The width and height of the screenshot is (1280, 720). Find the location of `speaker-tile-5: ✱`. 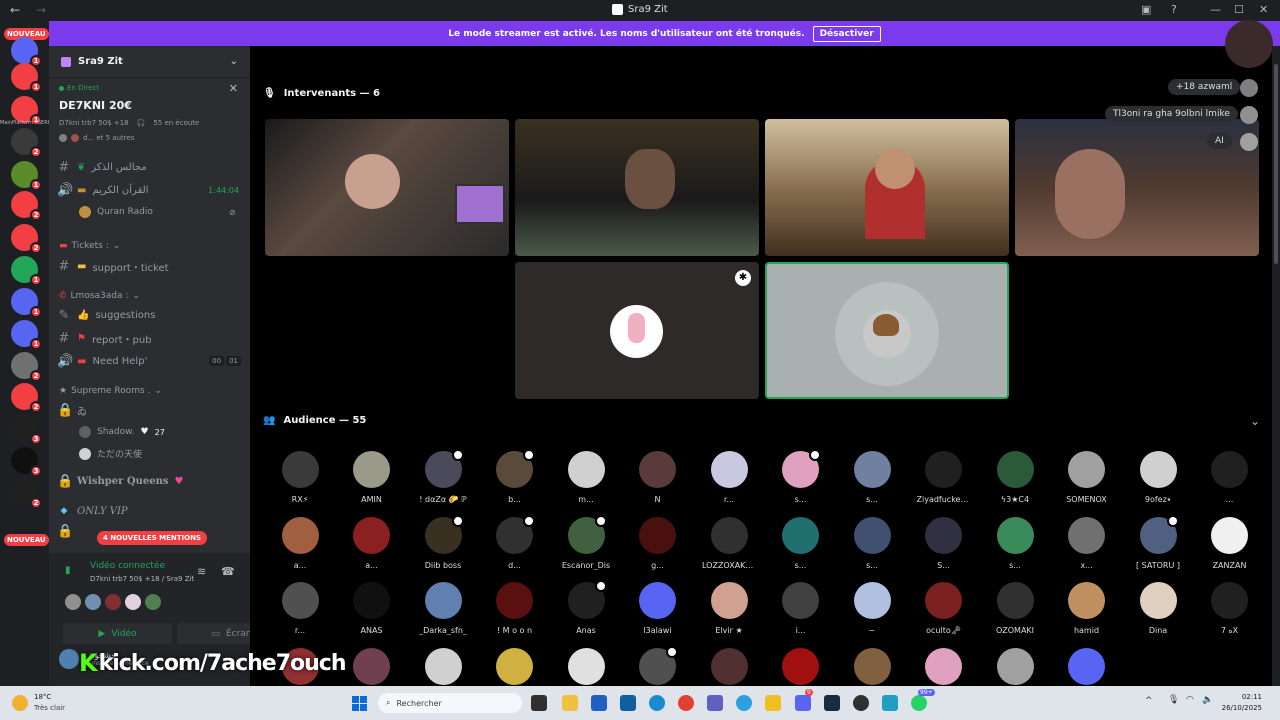

speaker-tile-5: ✱ is located at coordinates (637, 330).